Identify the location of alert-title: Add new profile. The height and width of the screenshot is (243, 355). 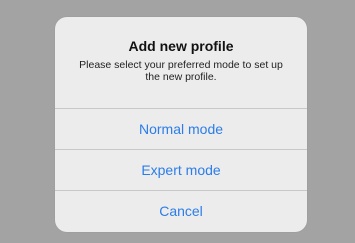
(181, 46).